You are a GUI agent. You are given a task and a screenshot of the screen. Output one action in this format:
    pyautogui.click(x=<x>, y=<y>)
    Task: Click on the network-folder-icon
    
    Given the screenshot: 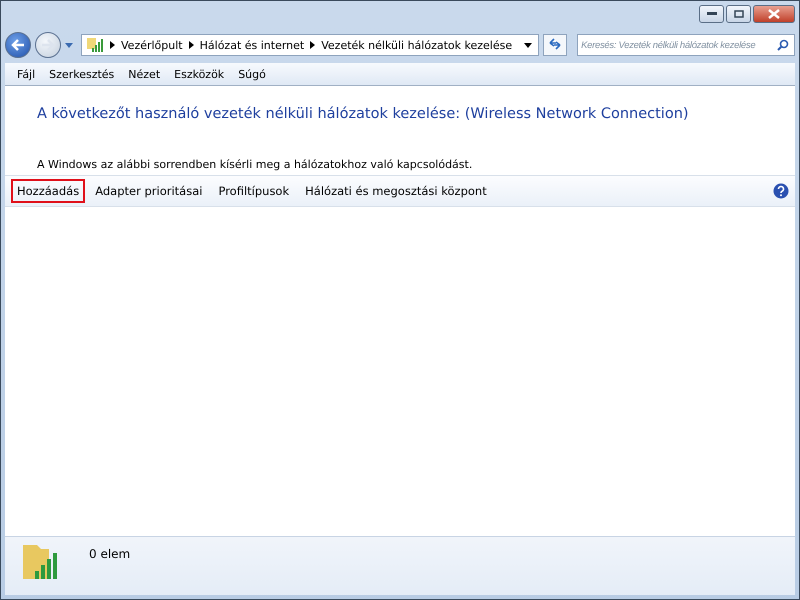 What is the action you would take?
    pyautogui.click(x=95, y=45)
    